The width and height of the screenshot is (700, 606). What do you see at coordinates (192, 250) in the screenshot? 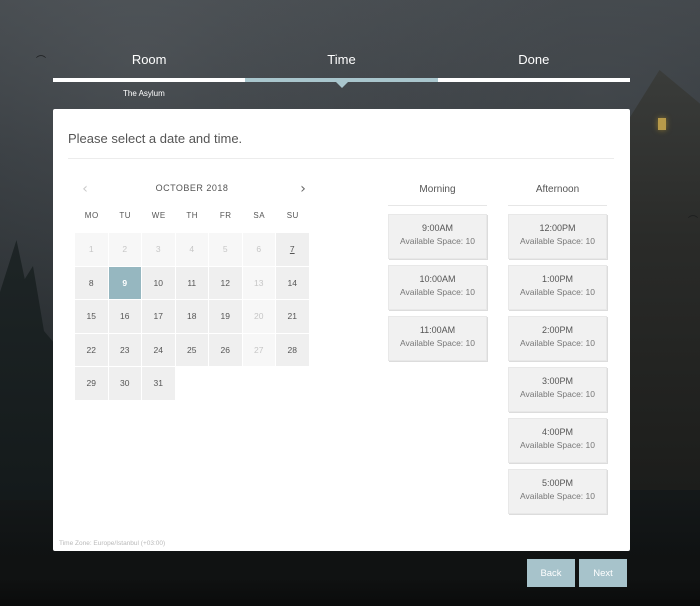
I see `calendar-day: 4` at bounding box center [192, 250].